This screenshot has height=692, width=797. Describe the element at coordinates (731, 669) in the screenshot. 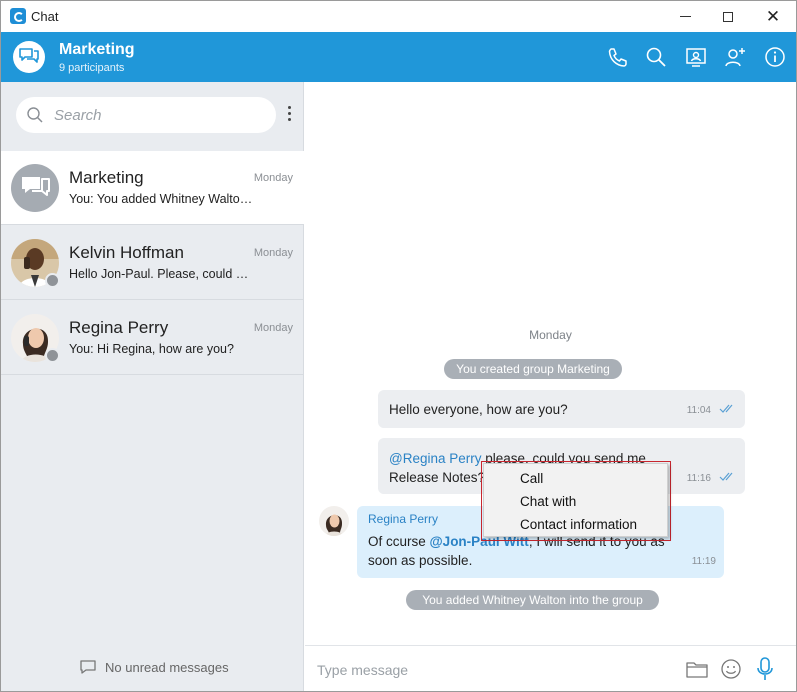

I see `emoji-icon` at that location.